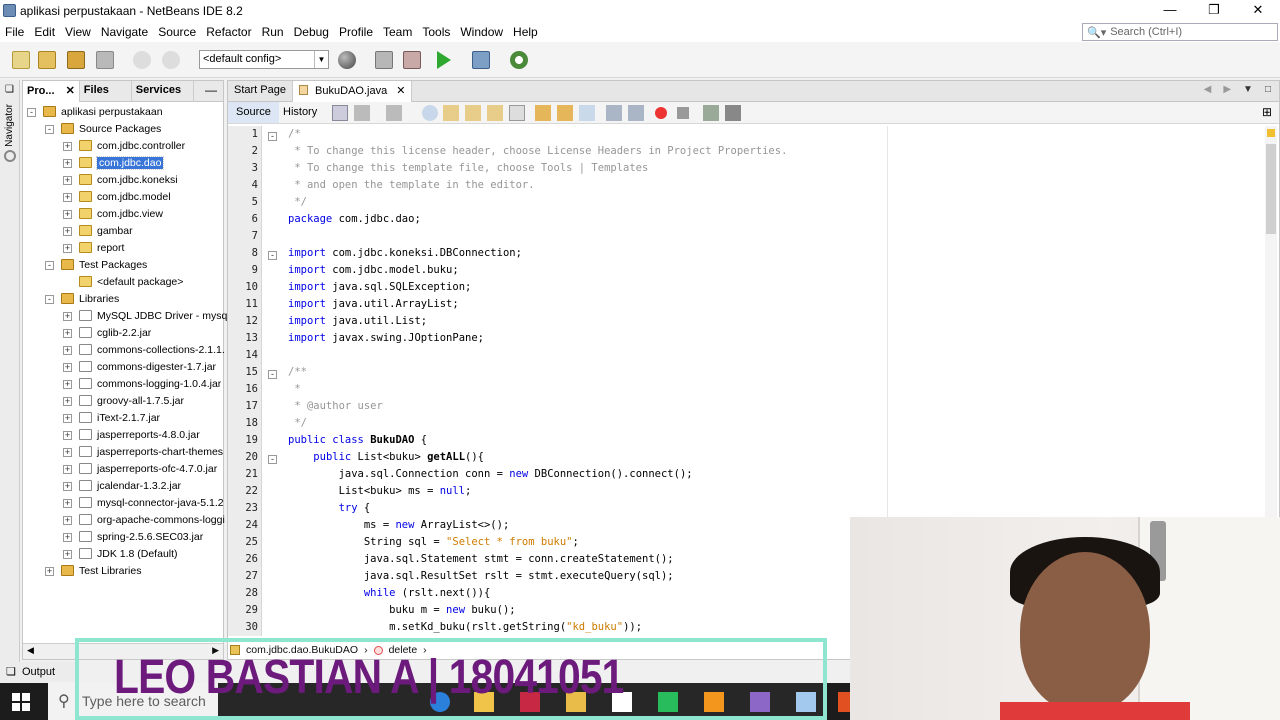  I want to click on menu-refactor: Refactor, so click(228, 32).